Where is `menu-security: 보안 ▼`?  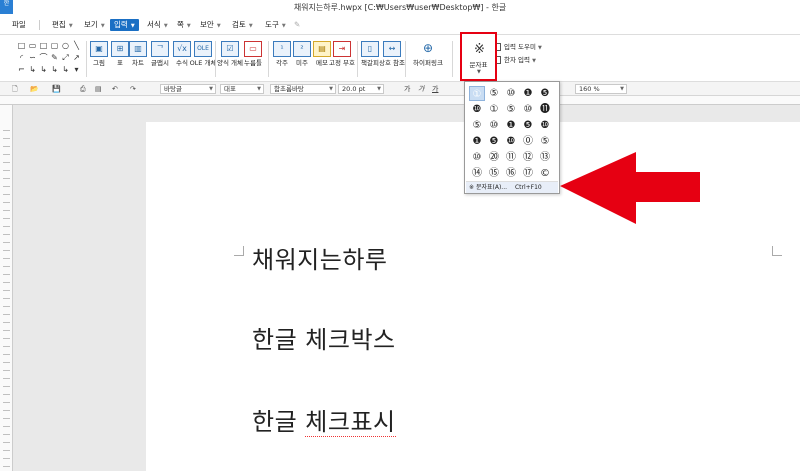 menu-security: 보안 ▼ is located at coordinates (210, 25).